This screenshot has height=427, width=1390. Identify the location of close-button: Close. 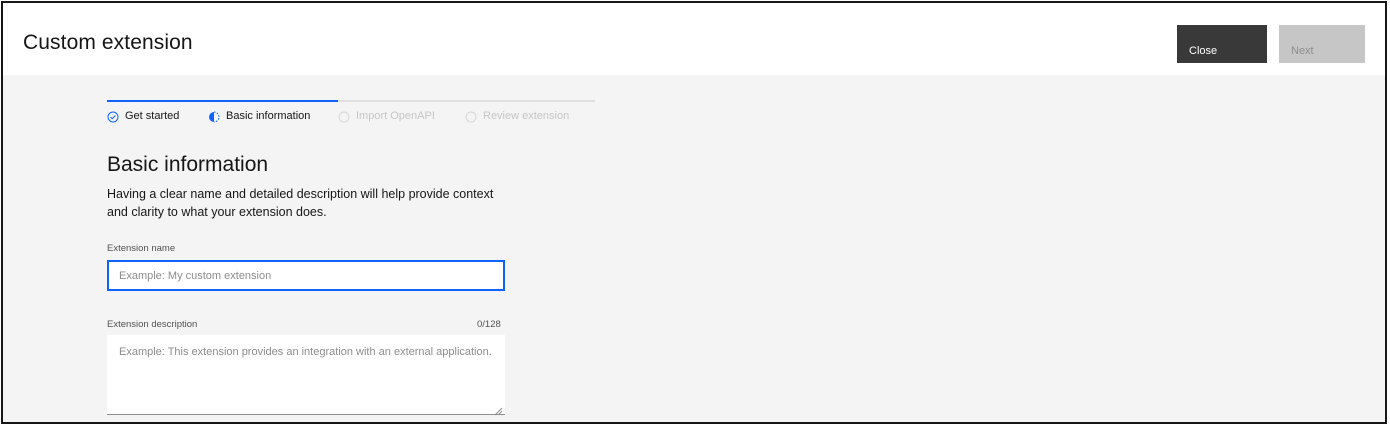
(1222, 44).